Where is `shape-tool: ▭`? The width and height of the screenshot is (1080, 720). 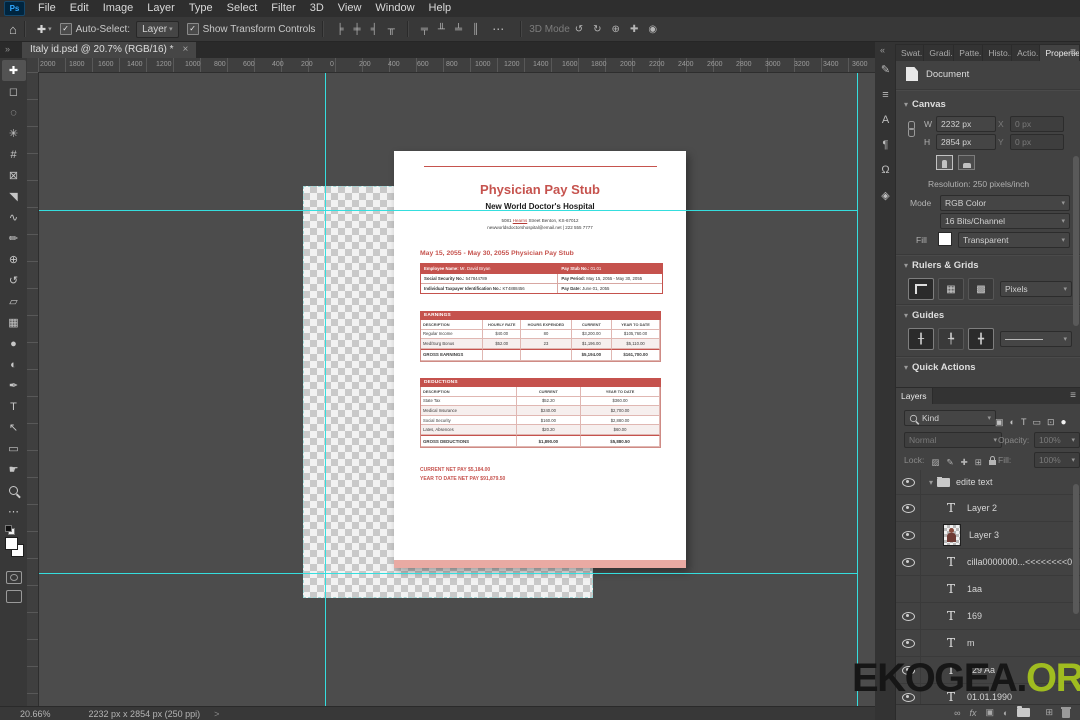 shape-tool: ▭ is located at coordinates (14, 448).